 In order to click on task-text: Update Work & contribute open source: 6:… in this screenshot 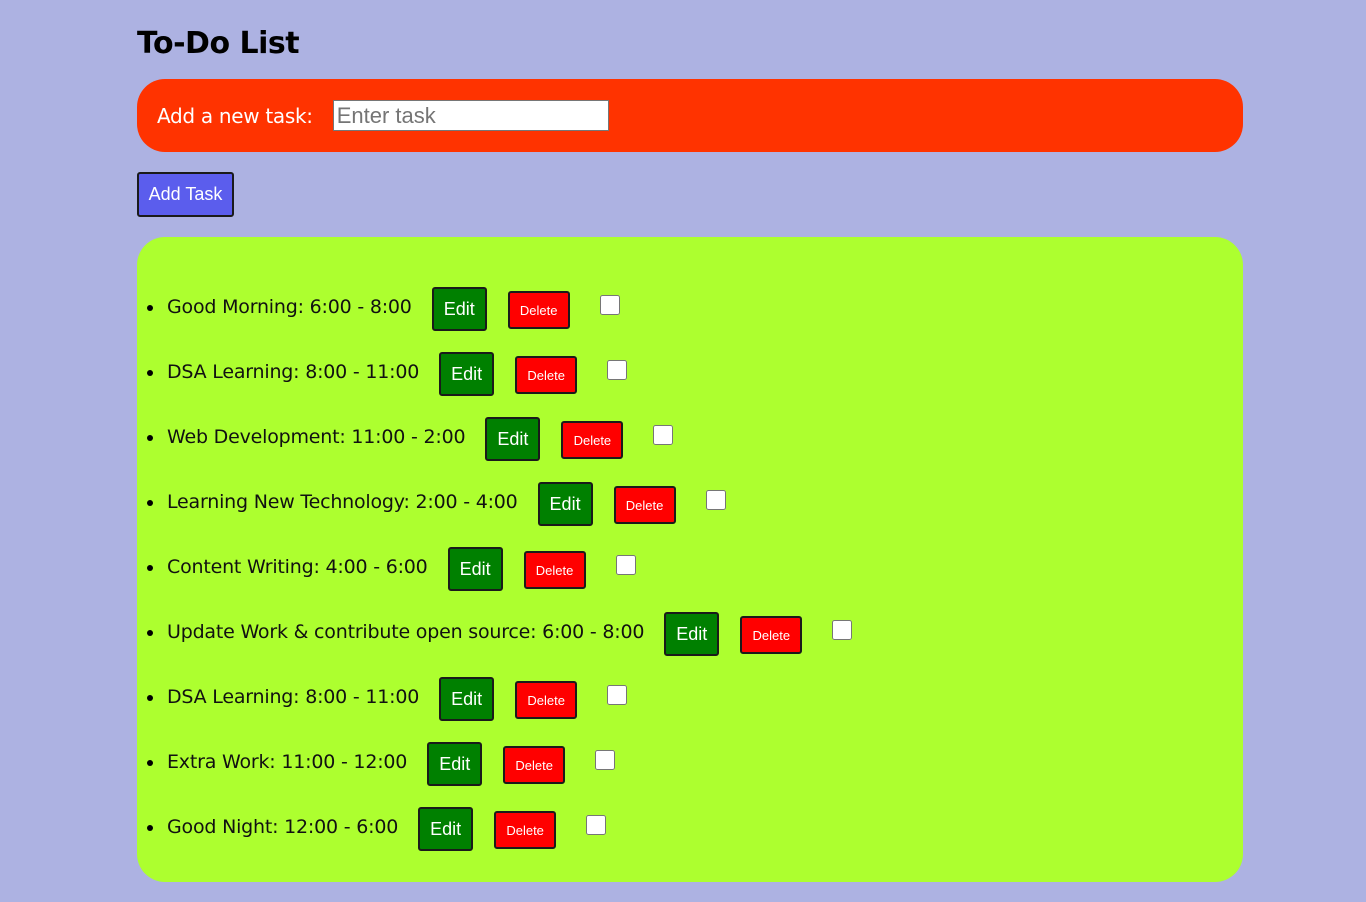, I will do `click(406, 632)`.